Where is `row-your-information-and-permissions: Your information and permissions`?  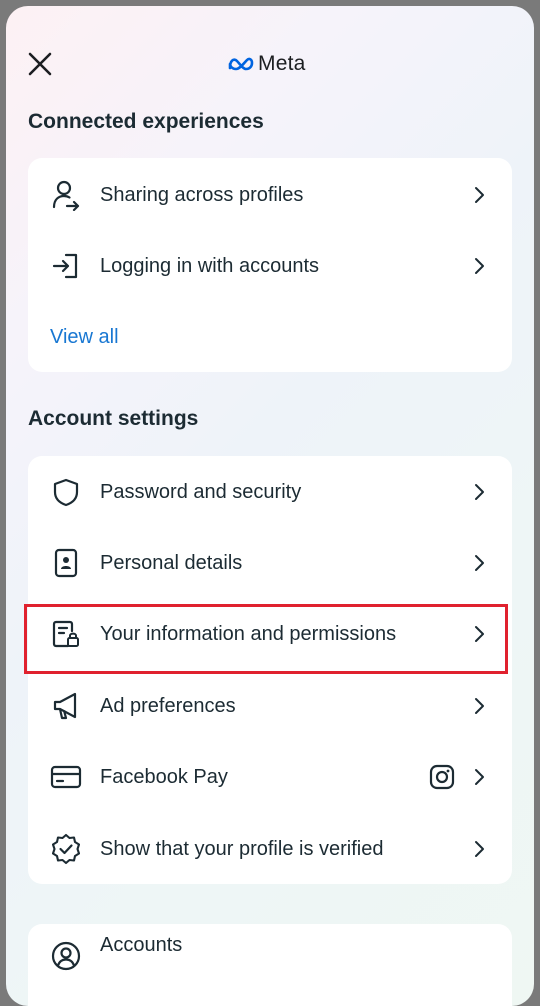 row-your-information-and-permissions: Your information and permissions is located at coordinates (270, 634).